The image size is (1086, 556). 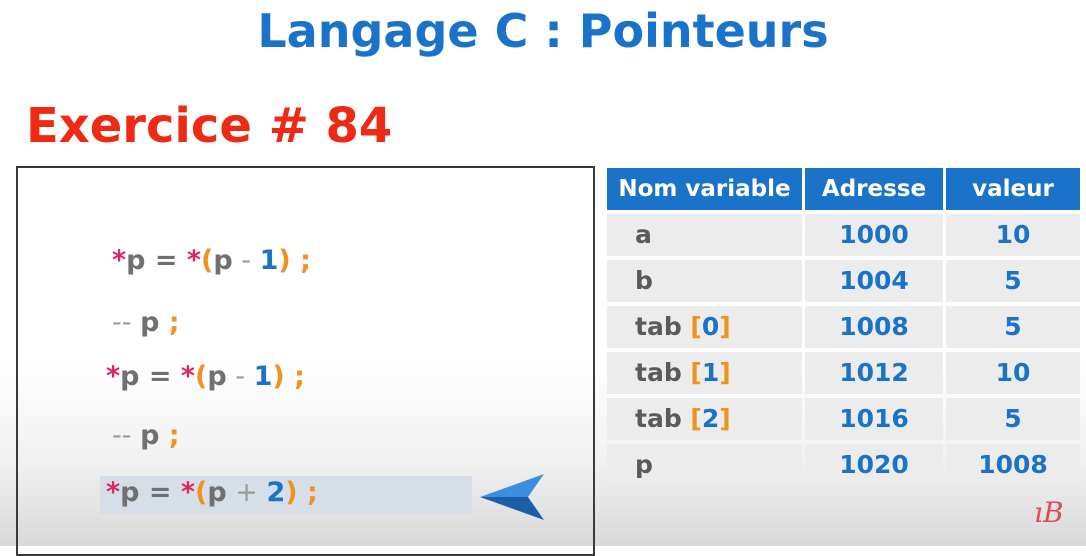 I want to click on code-line-2: -- p ;, so click(x=146, y=322).